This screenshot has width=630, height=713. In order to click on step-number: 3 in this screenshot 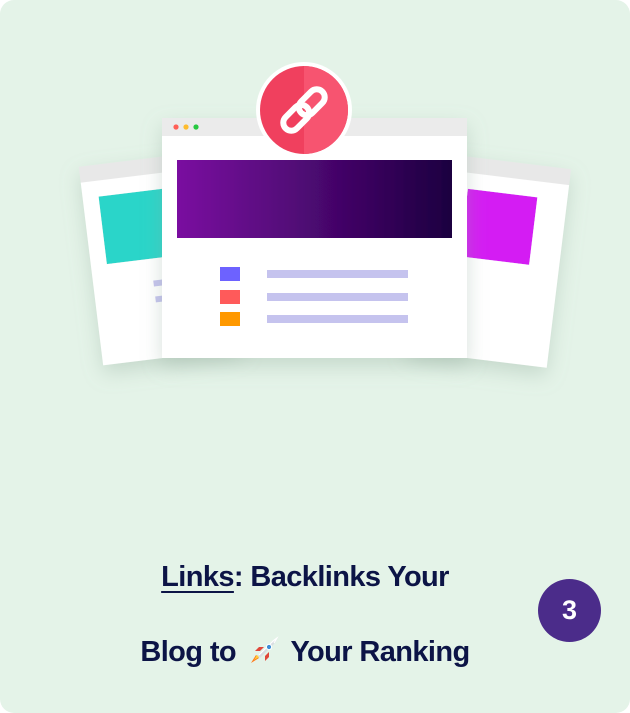, I will do `click(569, 610)`.